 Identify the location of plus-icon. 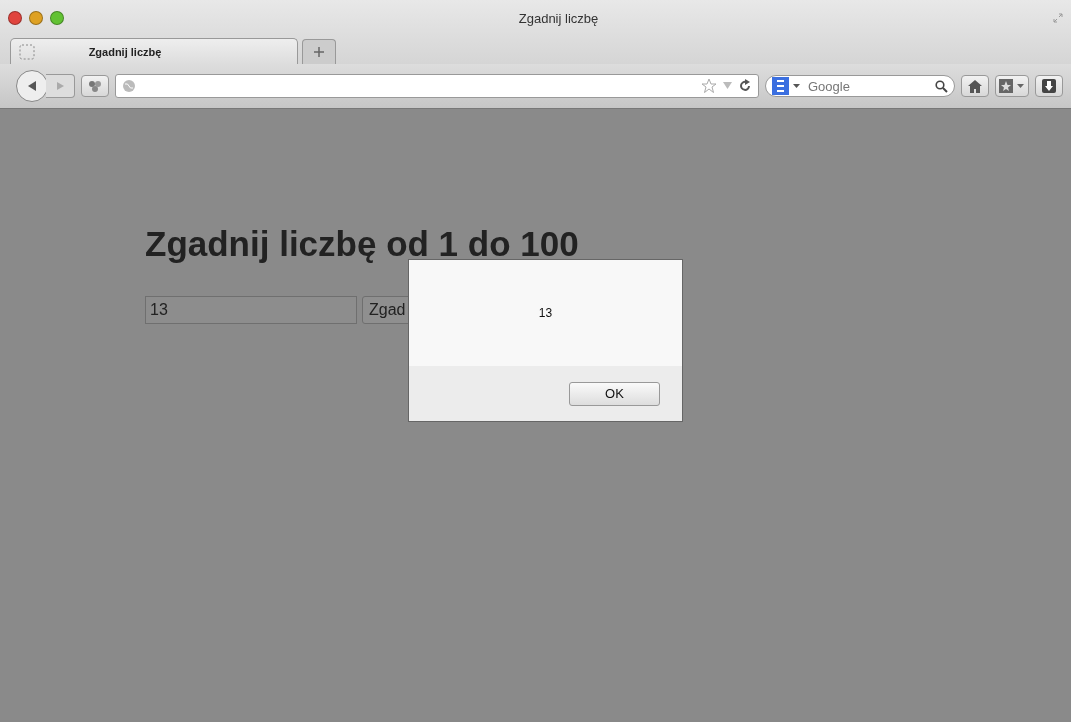
(319, 52).